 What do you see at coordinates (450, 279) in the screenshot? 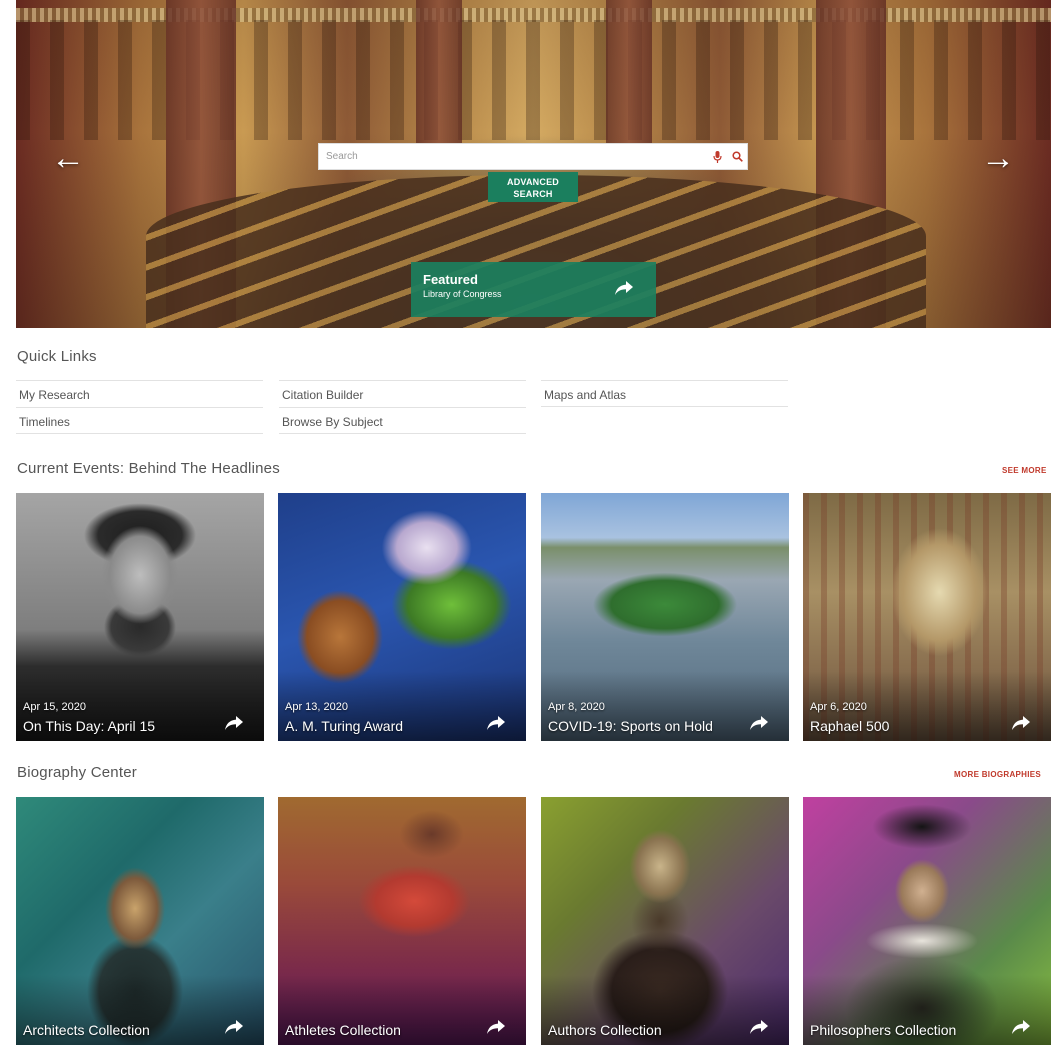
I see `featured-title: Featured` at bounding box center [450, 279].